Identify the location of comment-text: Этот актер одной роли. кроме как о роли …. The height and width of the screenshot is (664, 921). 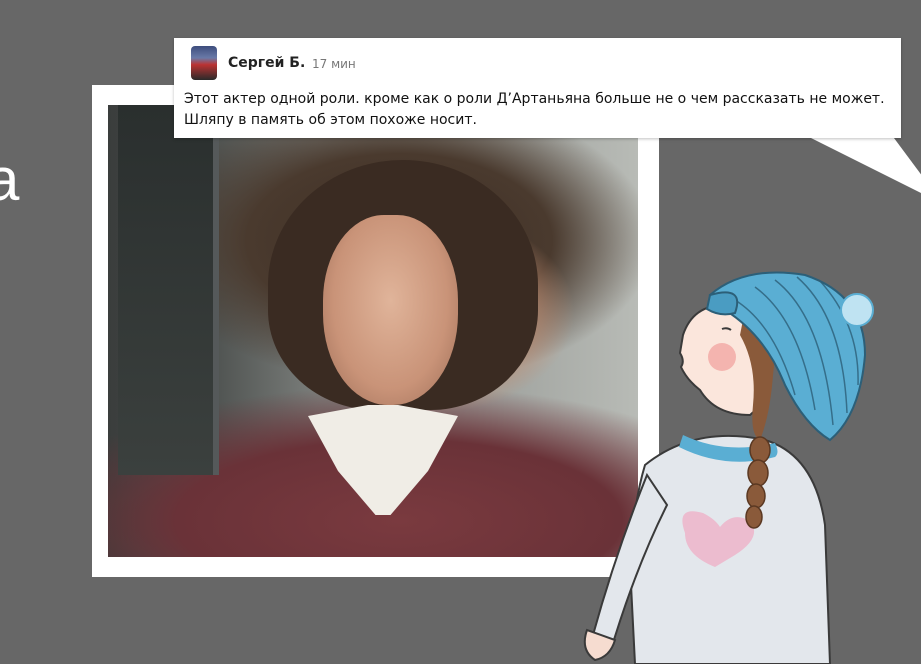
(534, 109).